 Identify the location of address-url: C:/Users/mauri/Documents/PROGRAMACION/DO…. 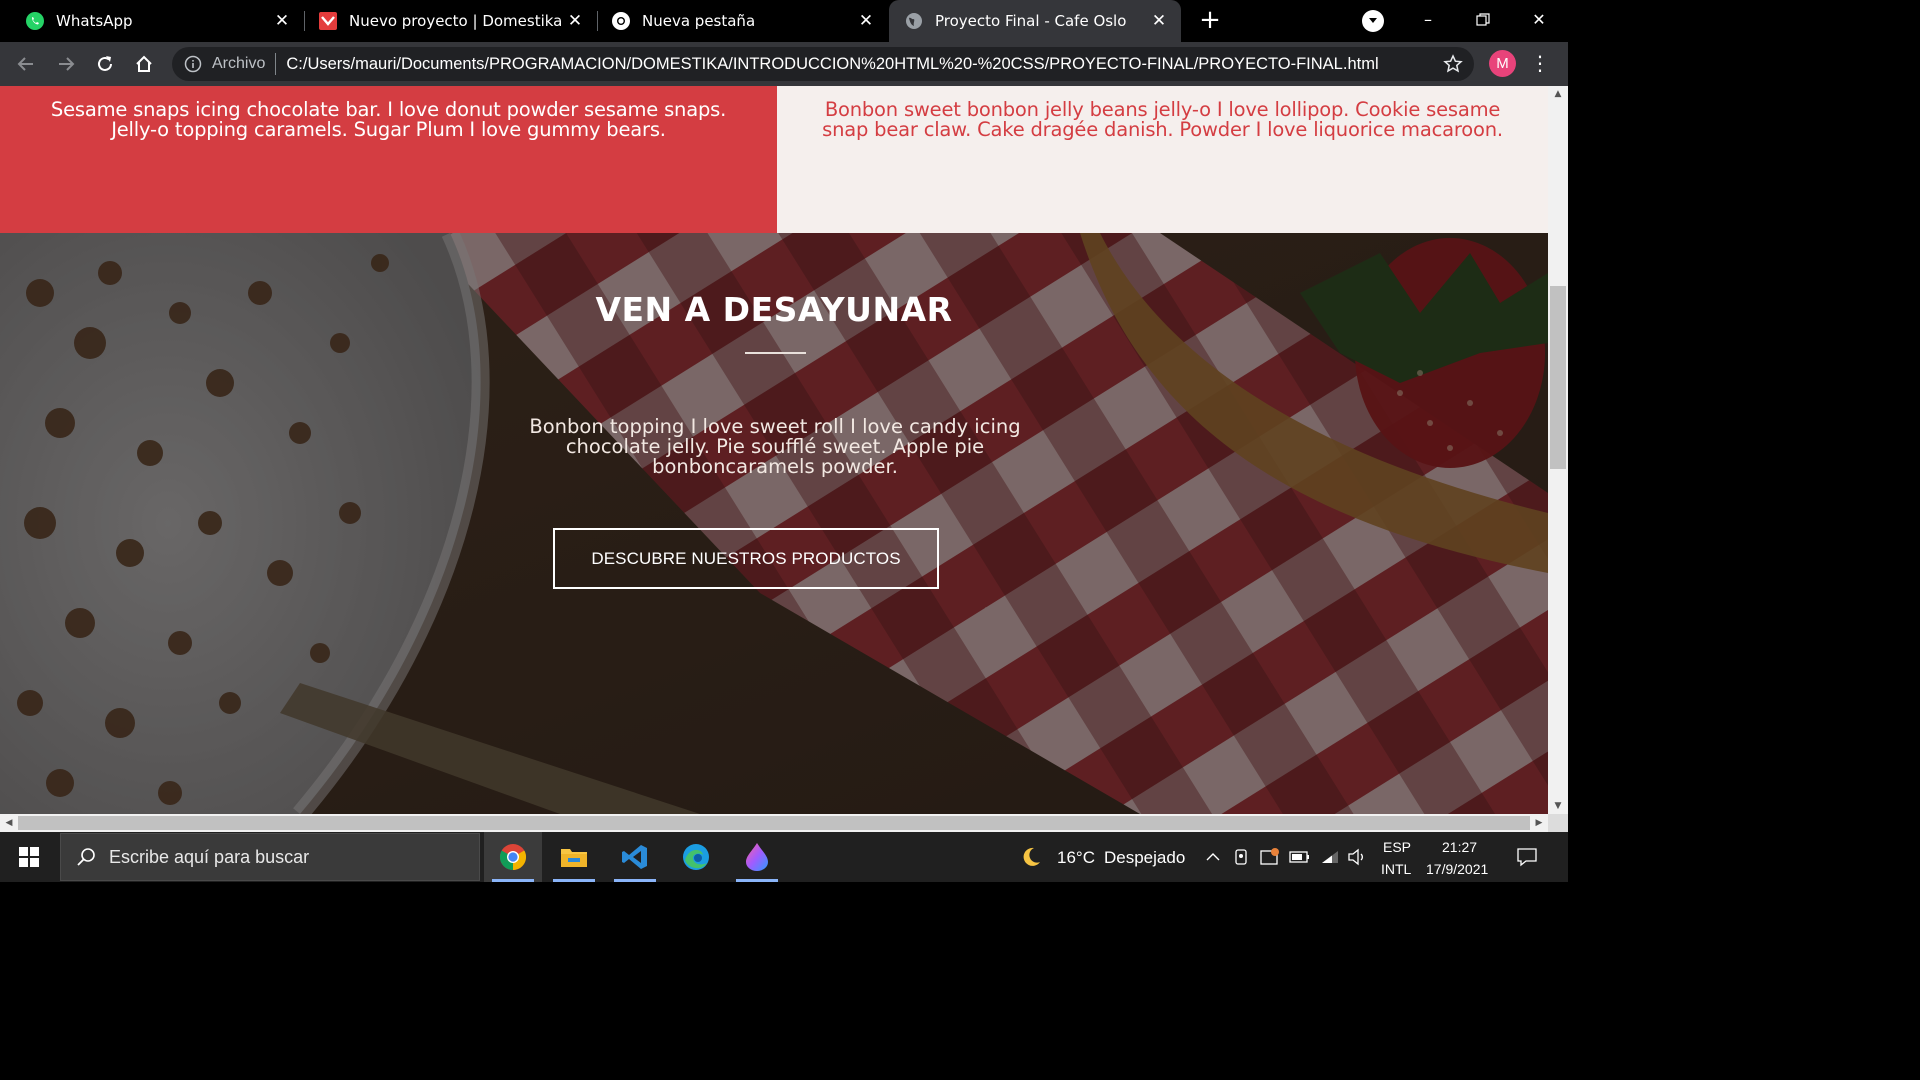
(832, 64).